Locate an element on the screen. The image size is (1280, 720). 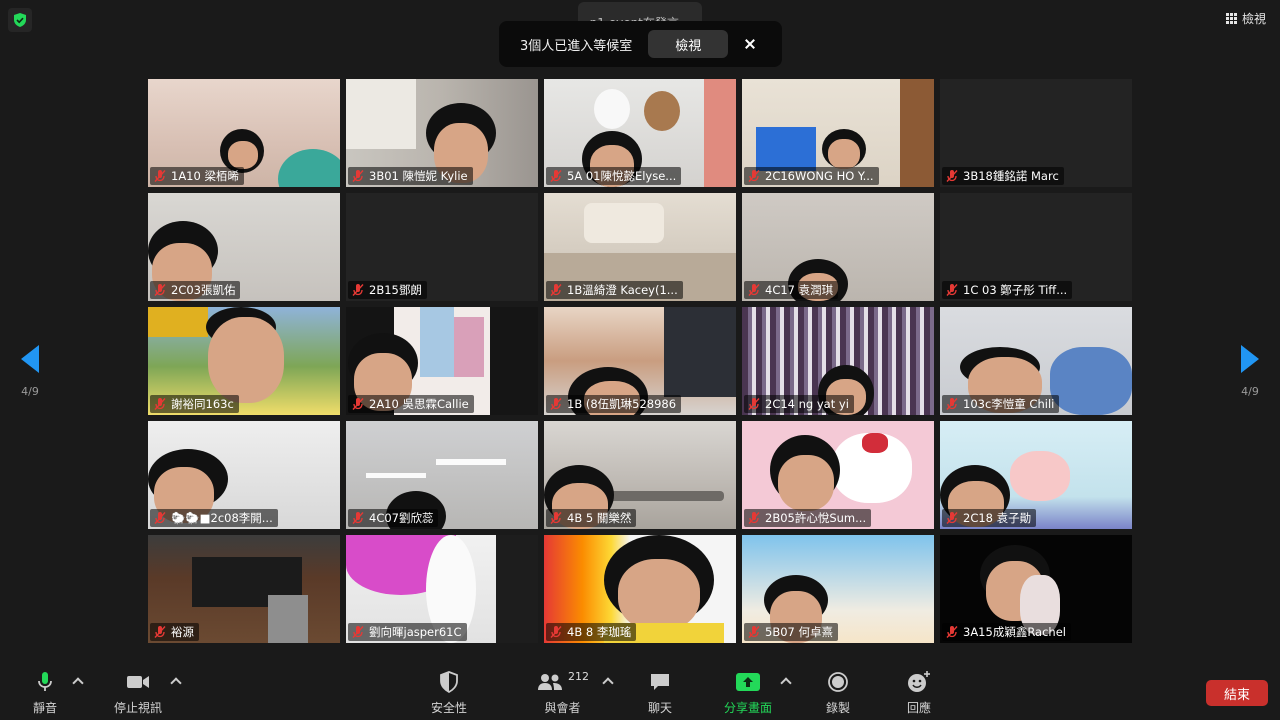
waiting-room-view-button: 檢視 is located at coordinates (688, 44).